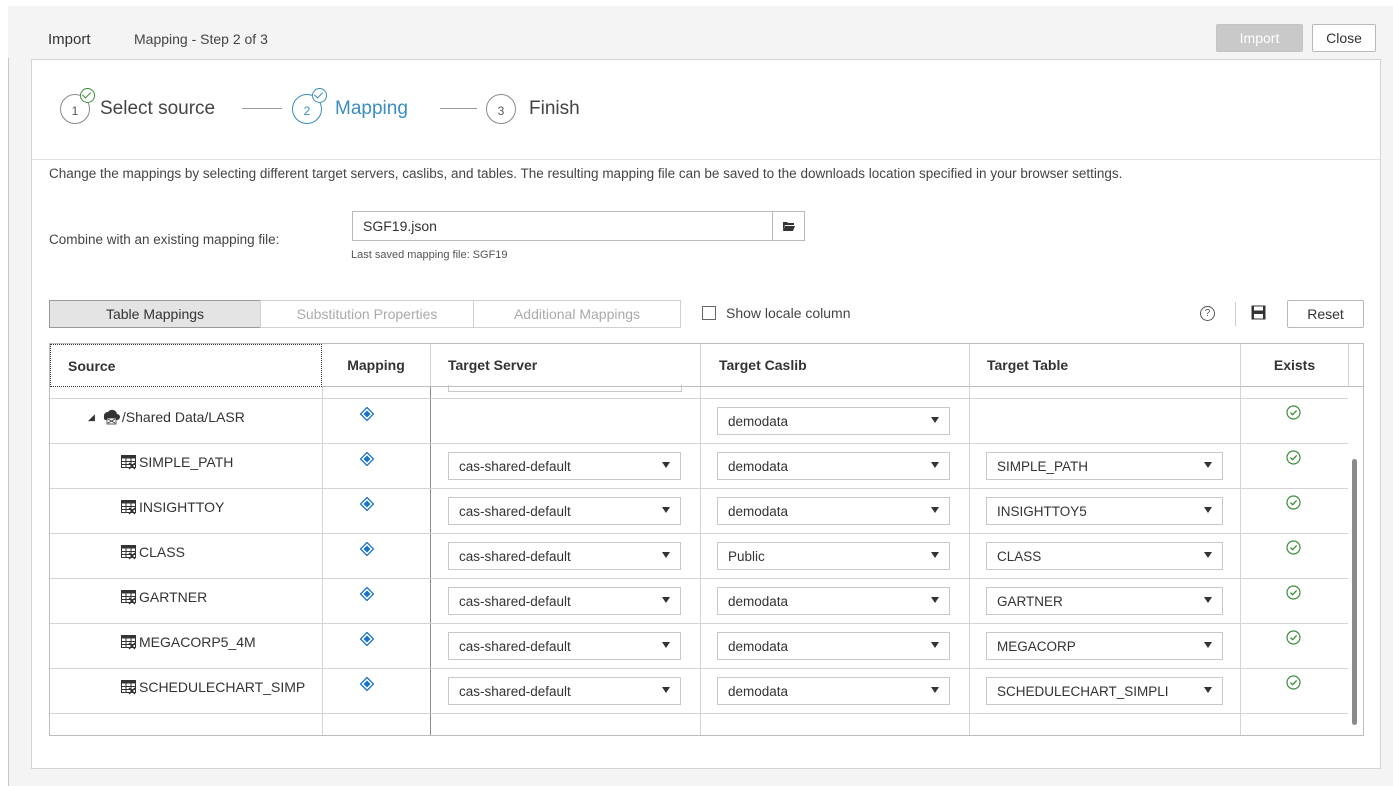 This screenshot has height=786, width=1393. I want to click on collapse-caret-icon: ◢, so click(91, 417).